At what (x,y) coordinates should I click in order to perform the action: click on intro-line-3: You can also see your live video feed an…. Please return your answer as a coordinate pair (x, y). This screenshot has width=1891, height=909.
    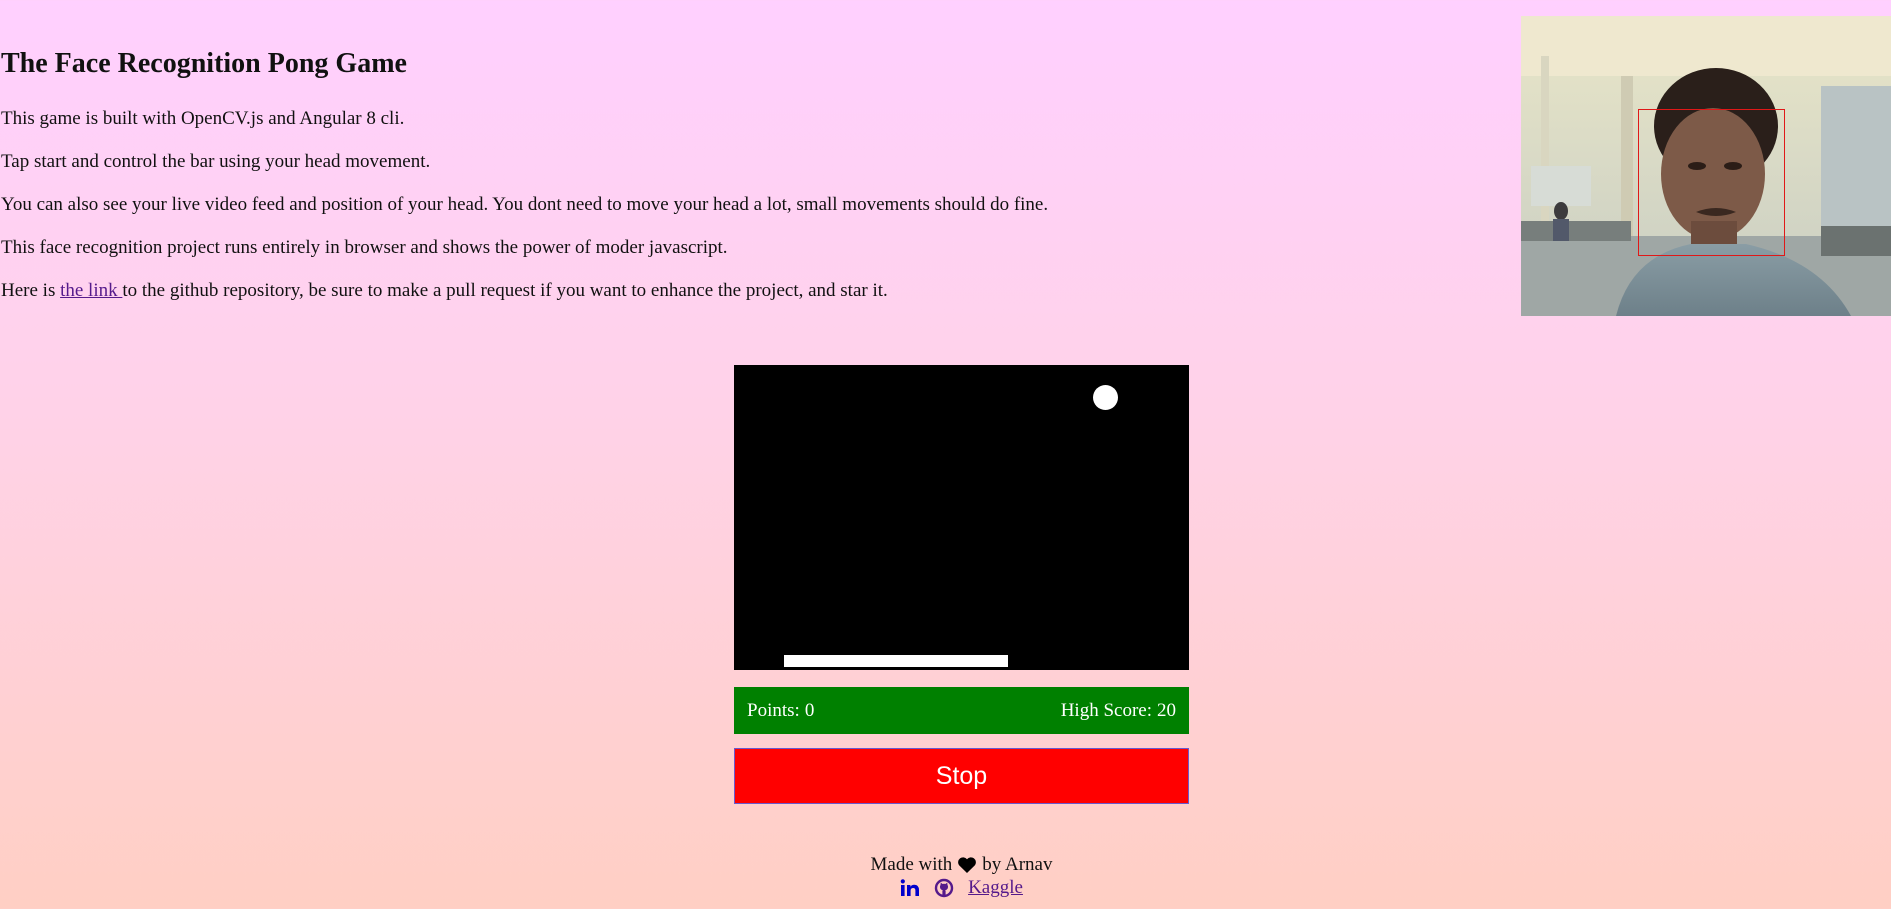
    Looking at the image, I should click on (525, 204).